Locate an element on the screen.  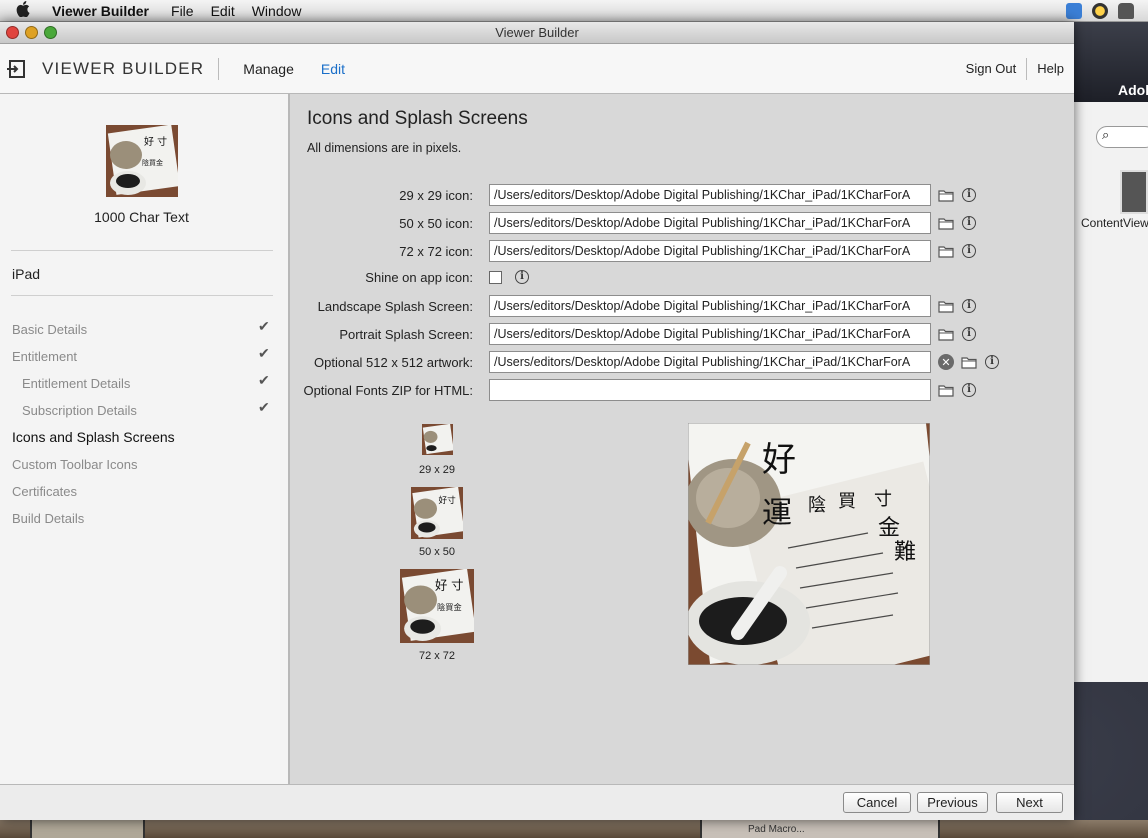
status-indicator-icon is located at coordinates (1100, 10).